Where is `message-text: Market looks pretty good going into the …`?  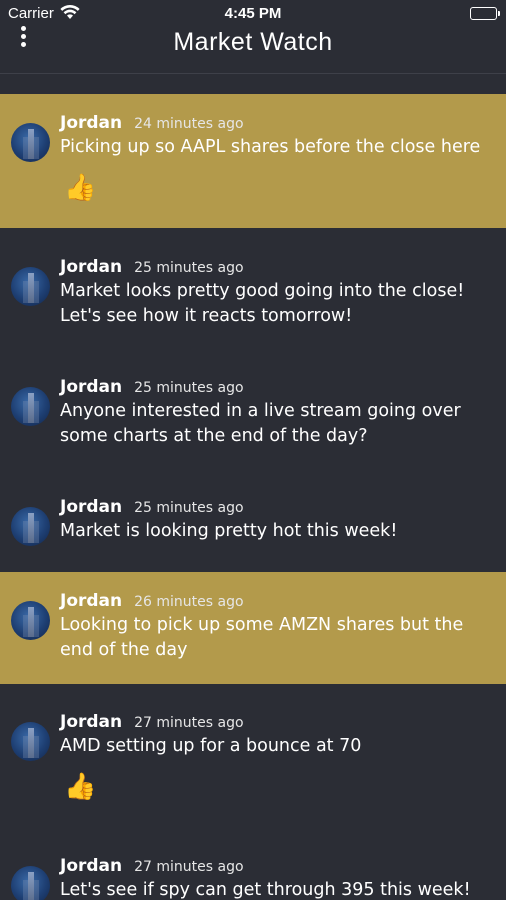 message-text: Market looks pretty good going into the … is located at coordinates (262, 303).